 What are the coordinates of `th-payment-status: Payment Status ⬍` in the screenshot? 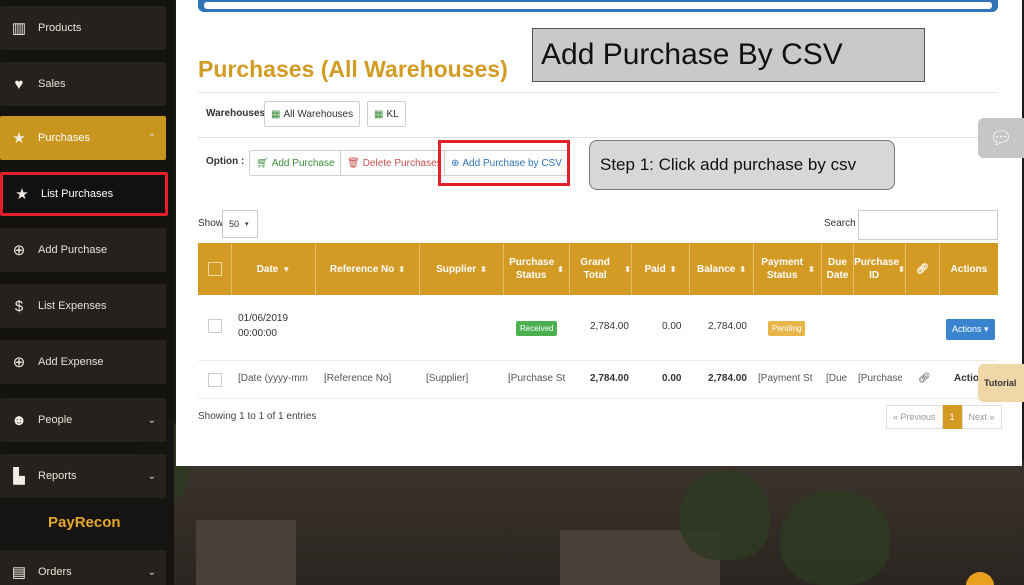 It's located at (788, 269).